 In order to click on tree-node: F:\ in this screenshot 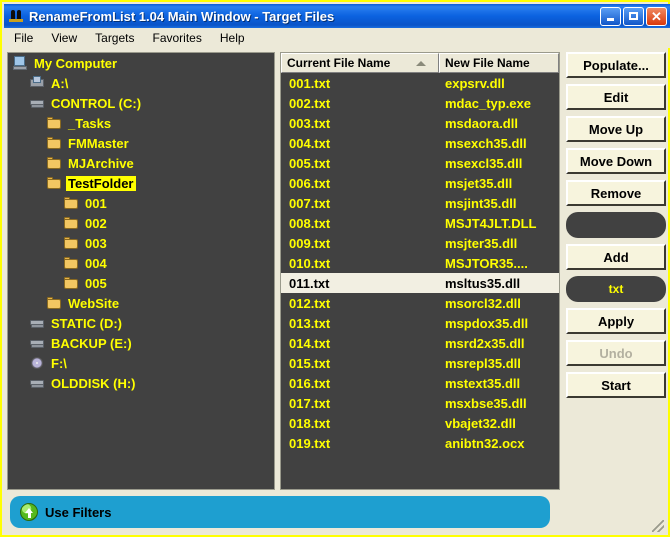, I will do `click(141, 363)`.